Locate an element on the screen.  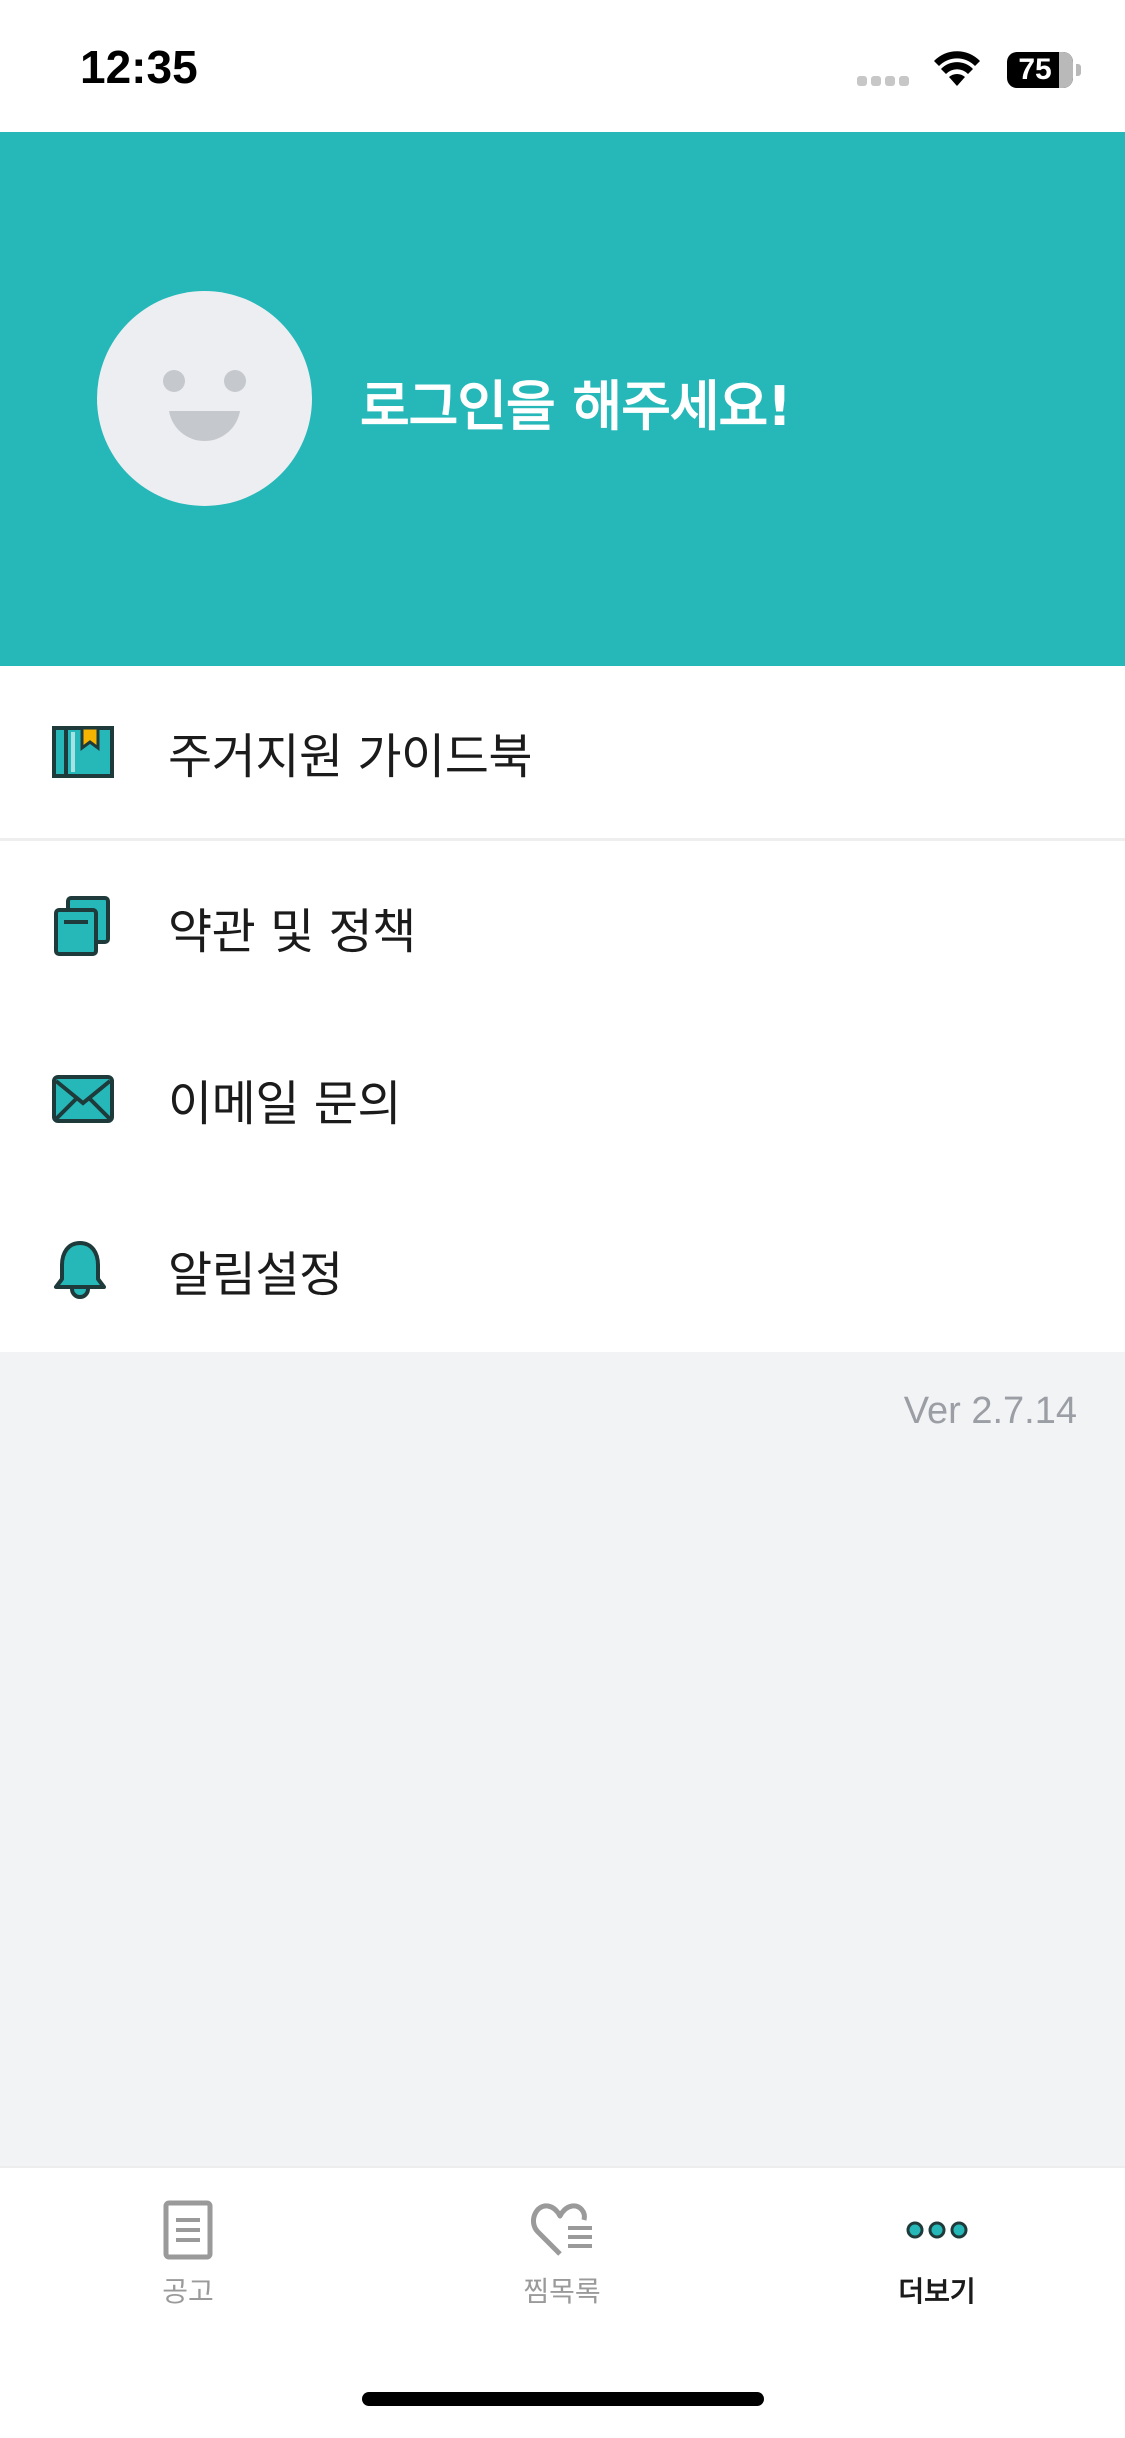
tab-notices: 공고 is located at coordinates (188, 2253).